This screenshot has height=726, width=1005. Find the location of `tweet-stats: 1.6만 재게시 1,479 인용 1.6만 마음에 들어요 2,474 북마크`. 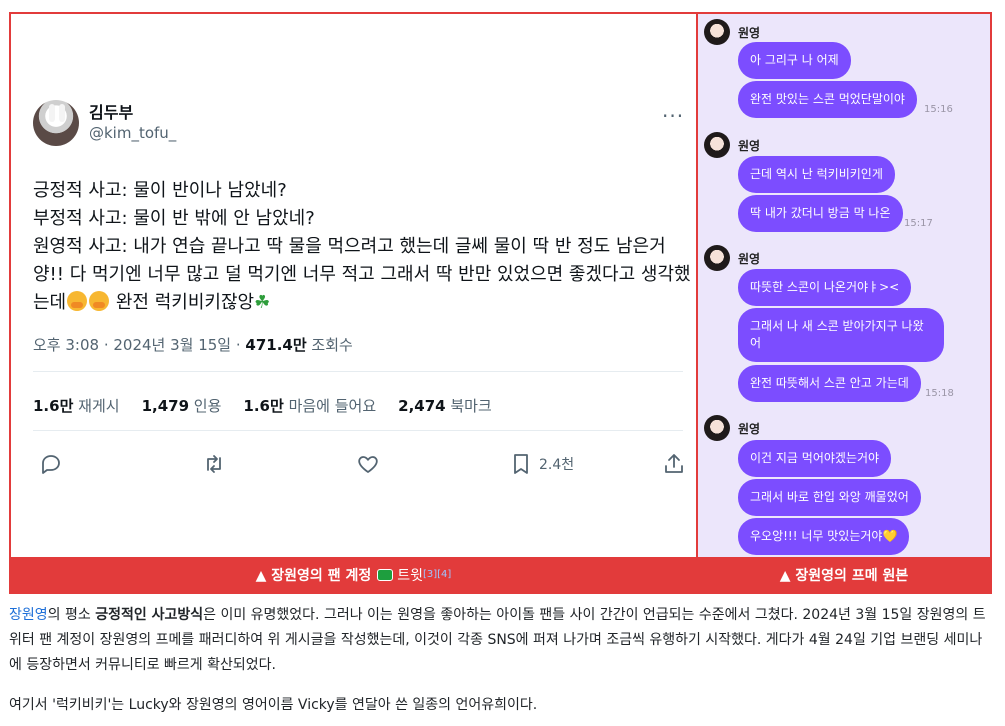

tweet-stats: 1.6만 재게시 1,479 인용 1.6만 마음에 들어요 2,474 북마크 is located at coordinates (262, 405).